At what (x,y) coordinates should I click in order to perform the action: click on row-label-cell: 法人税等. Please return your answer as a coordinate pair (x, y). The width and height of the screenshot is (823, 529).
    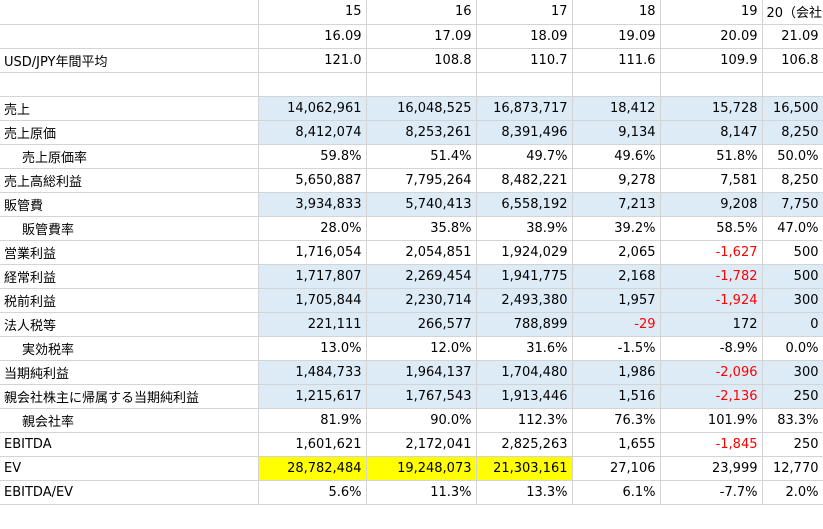
    Looking at the image, I should click on (129, 324).